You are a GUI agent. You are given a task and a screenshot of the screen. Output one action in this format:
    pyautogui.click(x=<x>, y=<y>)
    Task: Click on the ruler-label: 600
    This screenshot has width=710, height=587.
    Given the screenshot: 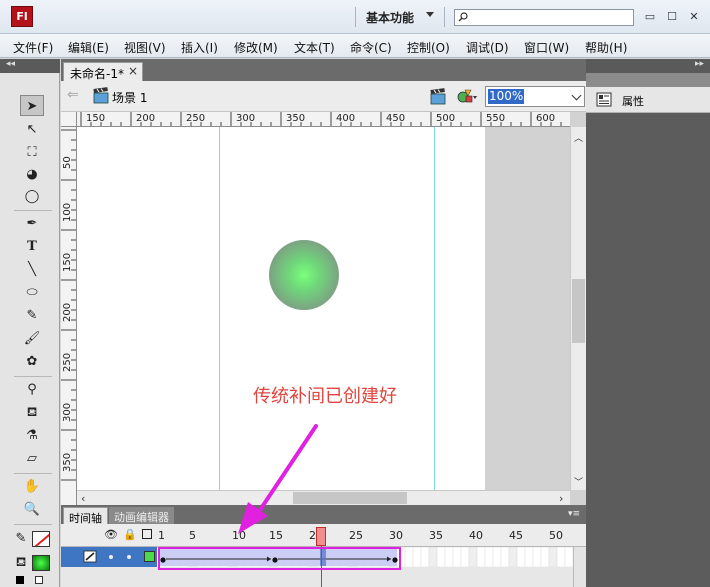 What is the action you would take?
    pyautogui.click(x=546, y=118)
    